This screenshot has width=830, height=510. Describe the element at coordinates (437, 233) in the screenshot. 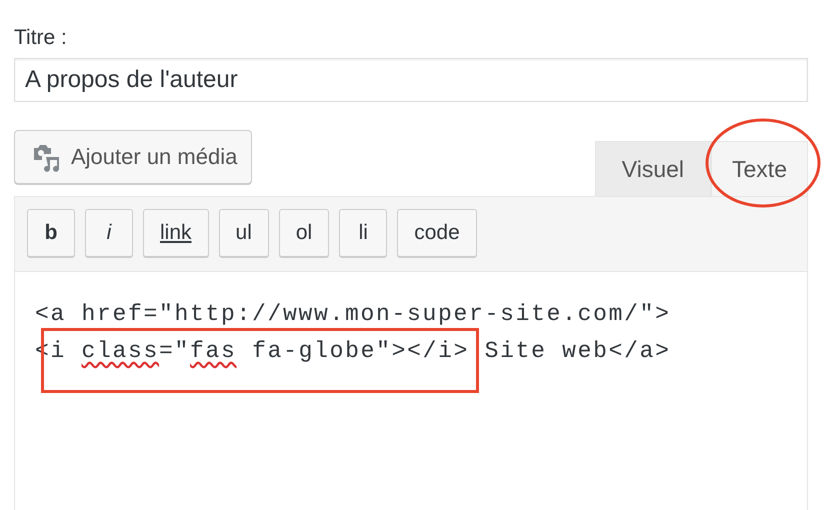

I see `format-button: code` at that location.